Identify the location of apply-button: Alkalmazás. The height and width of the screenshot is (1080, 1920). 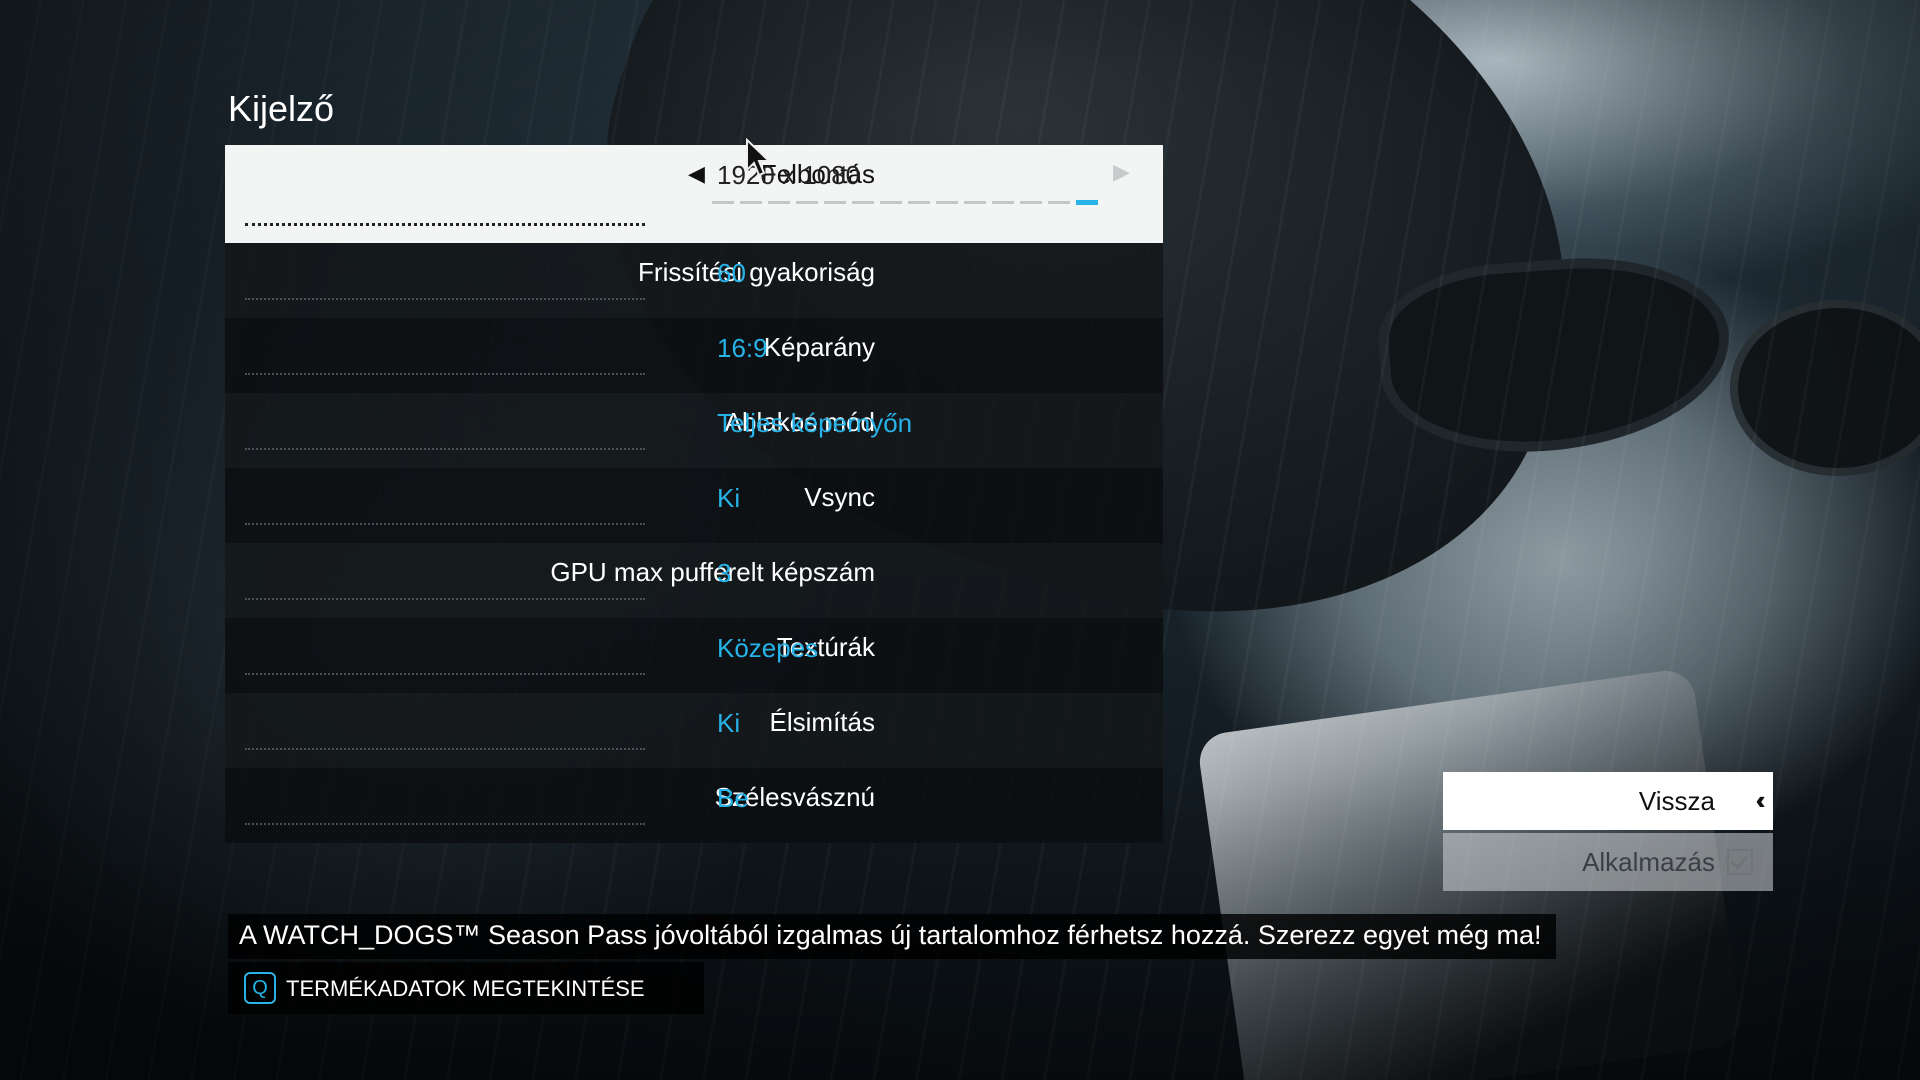
(1608, 862).